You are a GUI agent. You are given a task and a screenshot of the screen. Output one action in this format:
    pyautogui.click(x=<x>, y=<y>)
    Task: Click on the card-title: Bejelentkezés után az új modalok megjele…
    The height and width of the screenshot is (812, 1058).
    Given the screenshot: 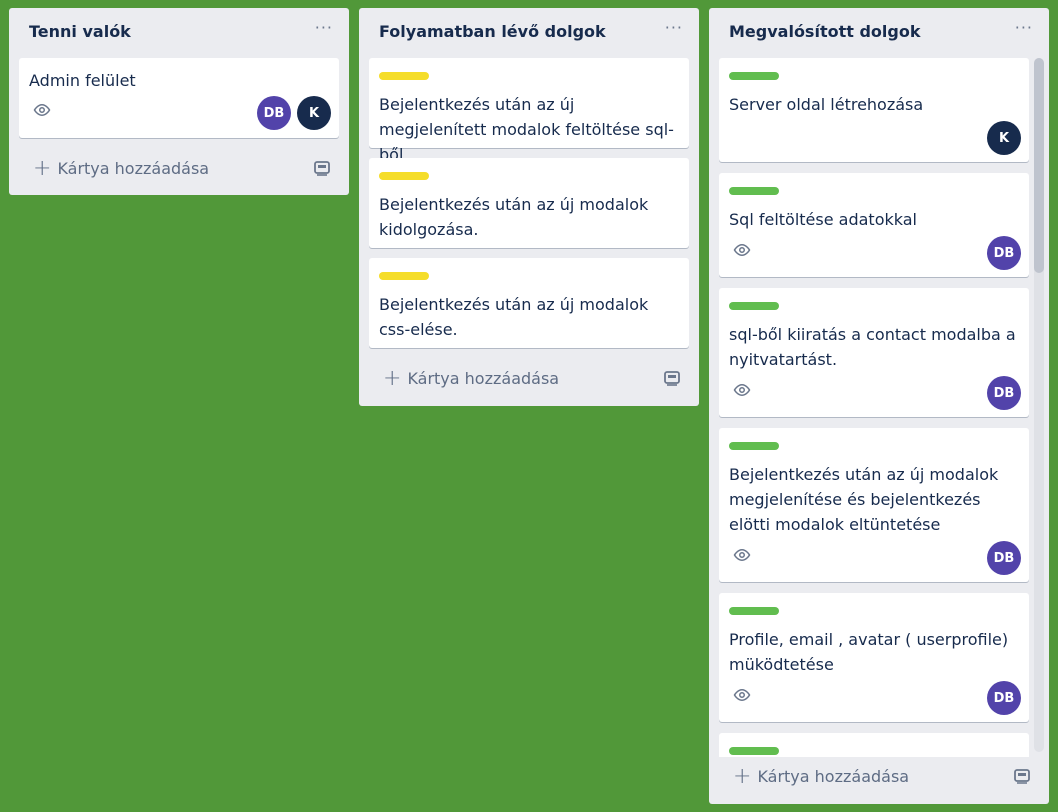 What is the action you would take?
    pyautogui.click(x=864, y=499)
    